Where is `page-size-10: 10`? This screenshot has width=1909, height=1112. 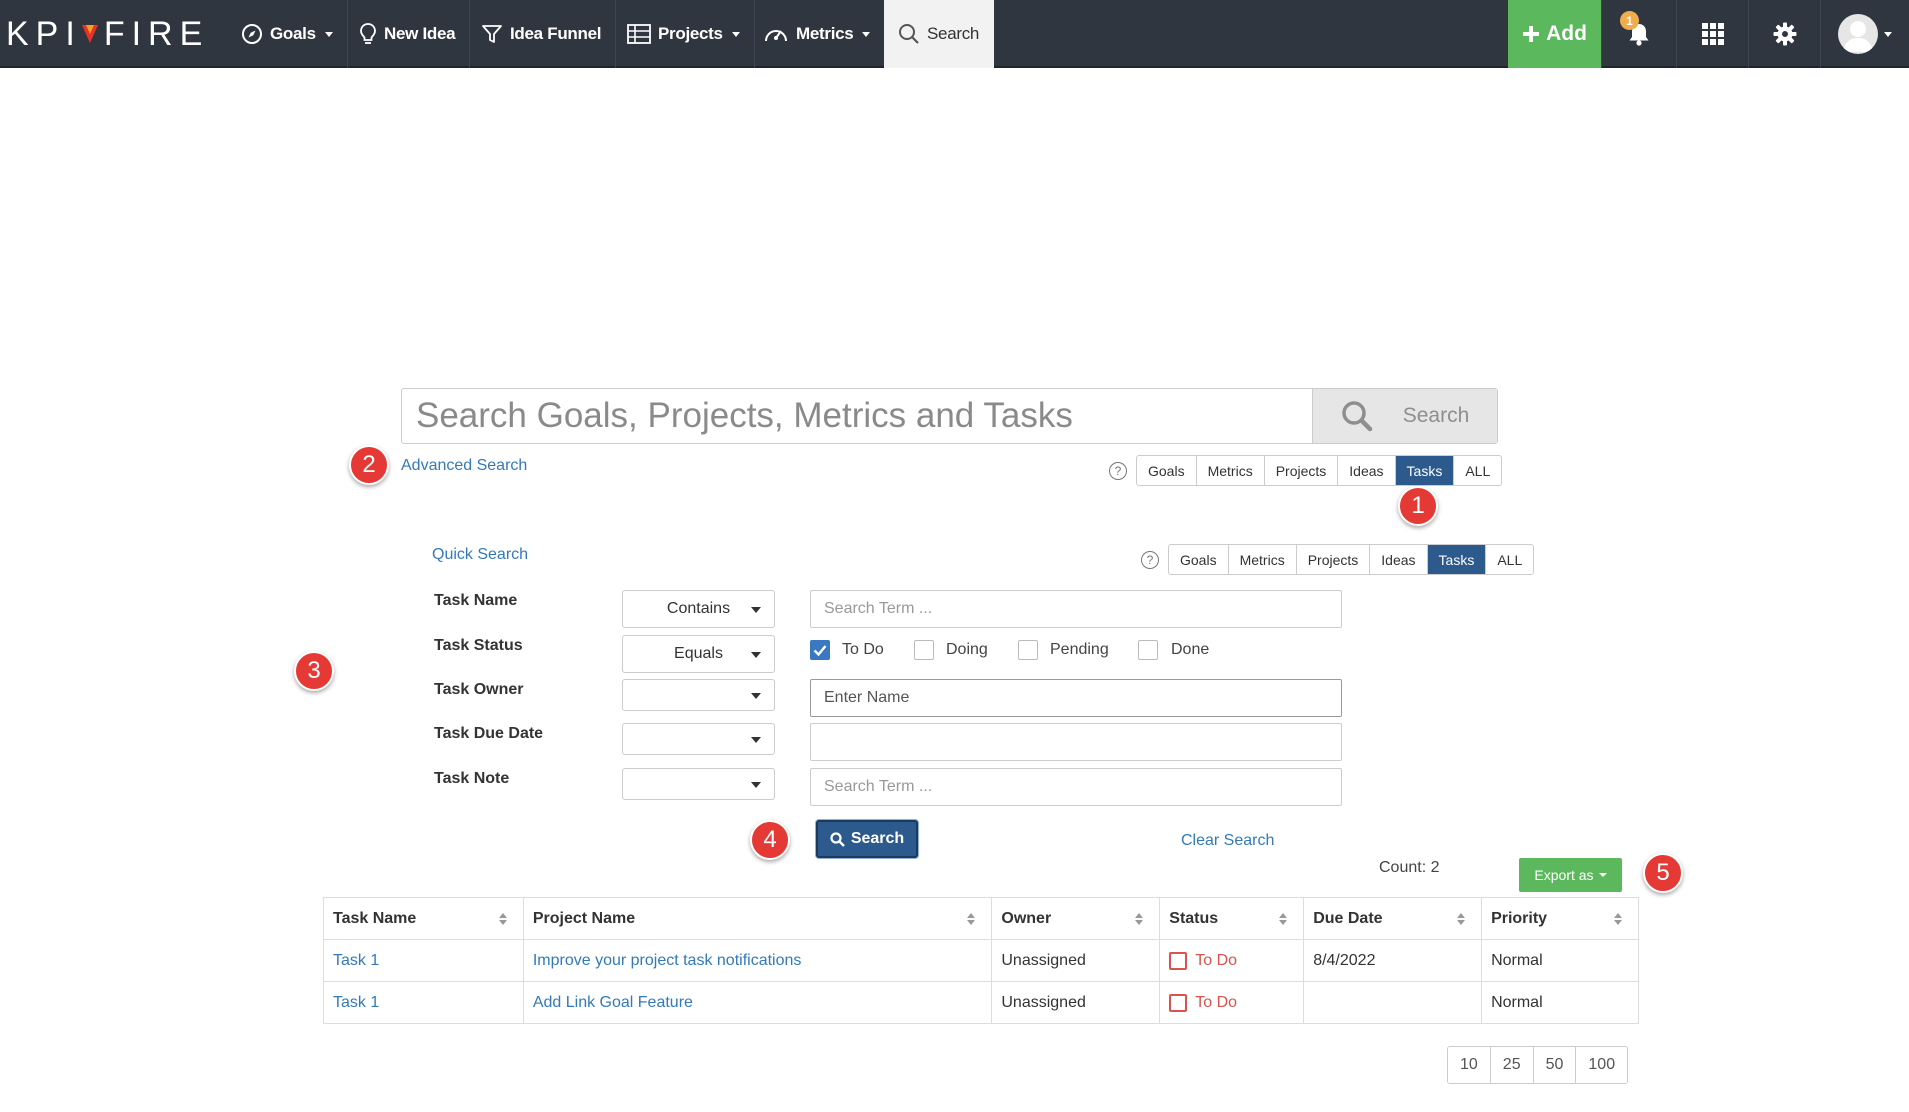 page-size-10: 10 is located at coordinates (1469, 1065).